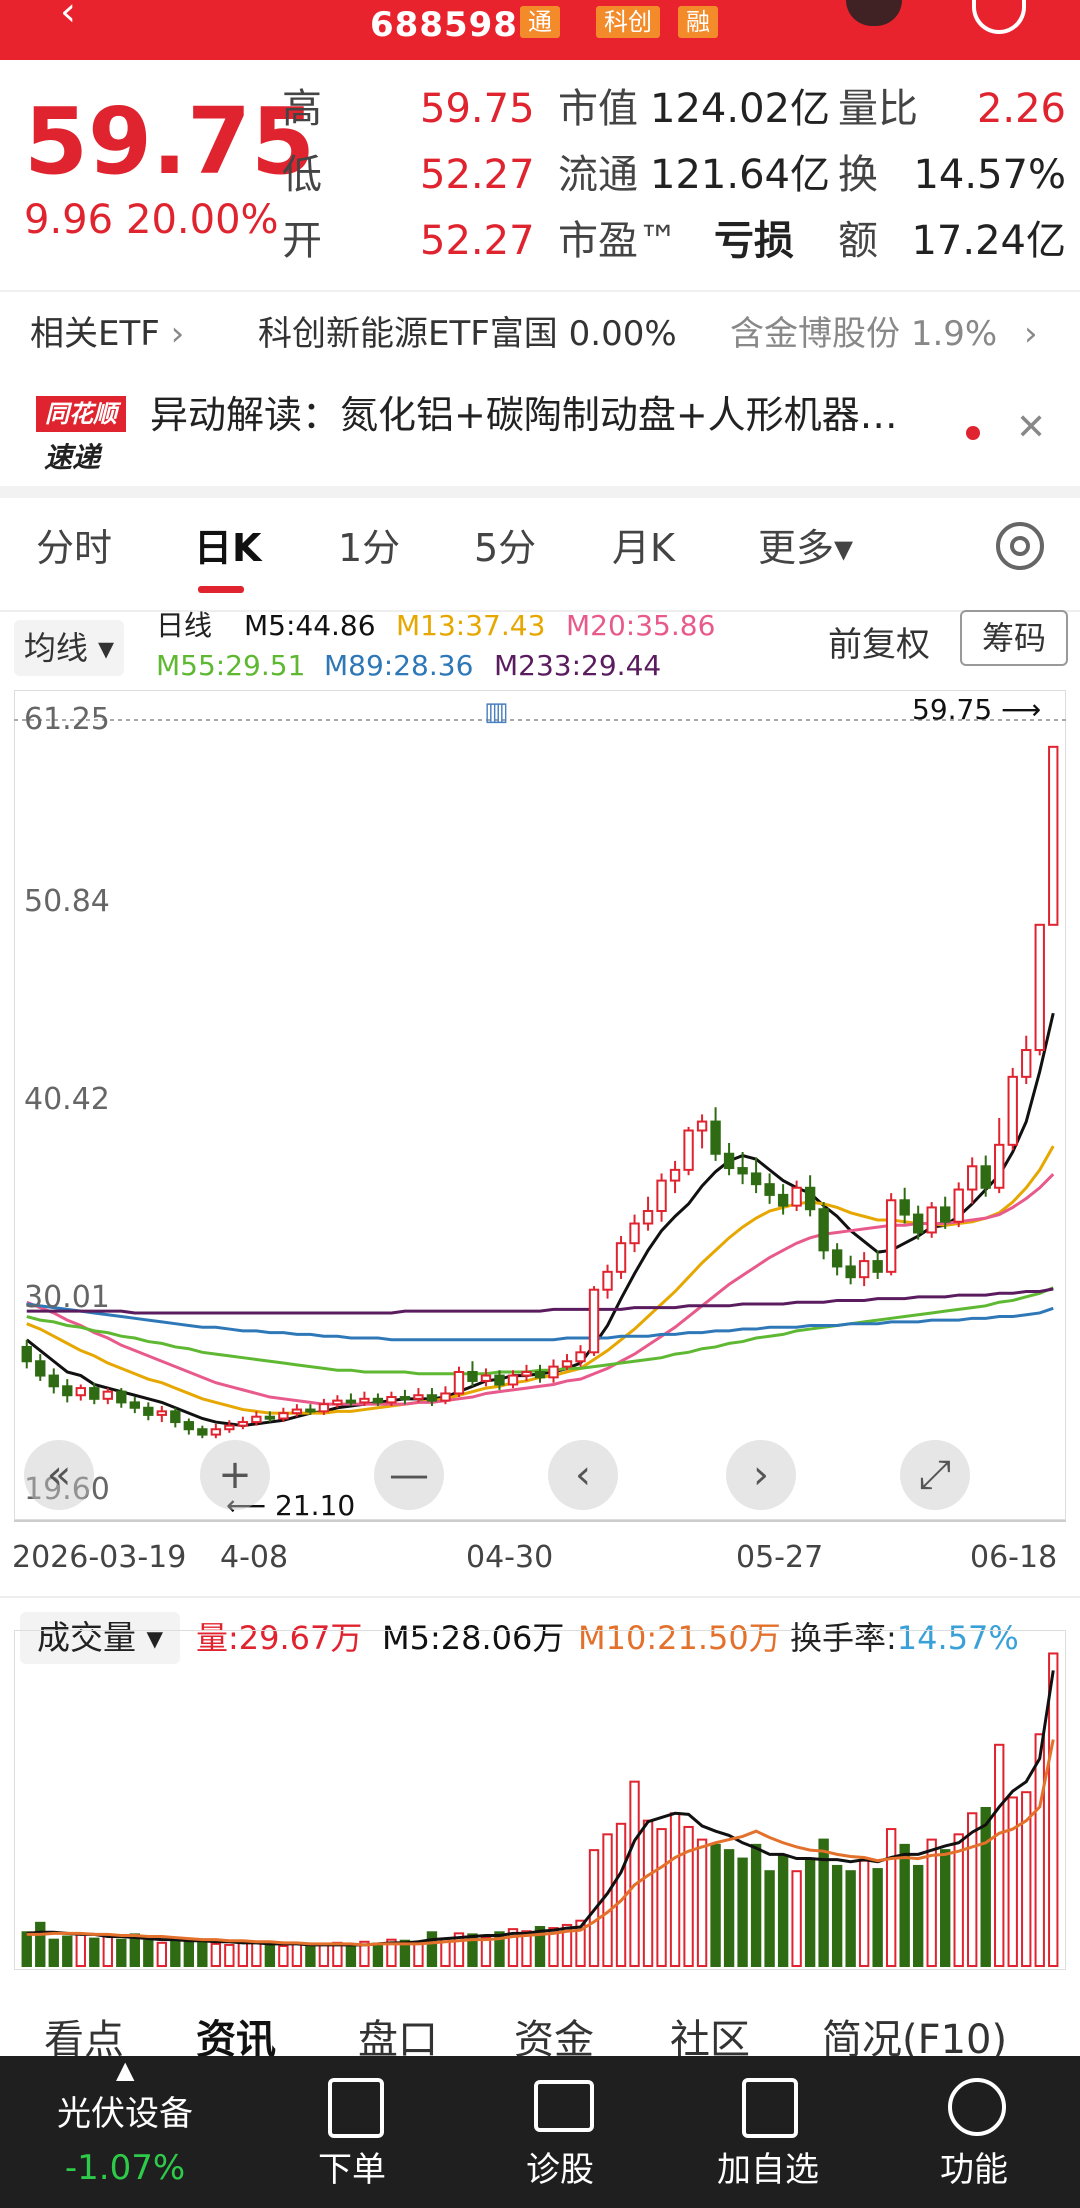  I want to click on high-price-value: 59.75, so click(952, 709).